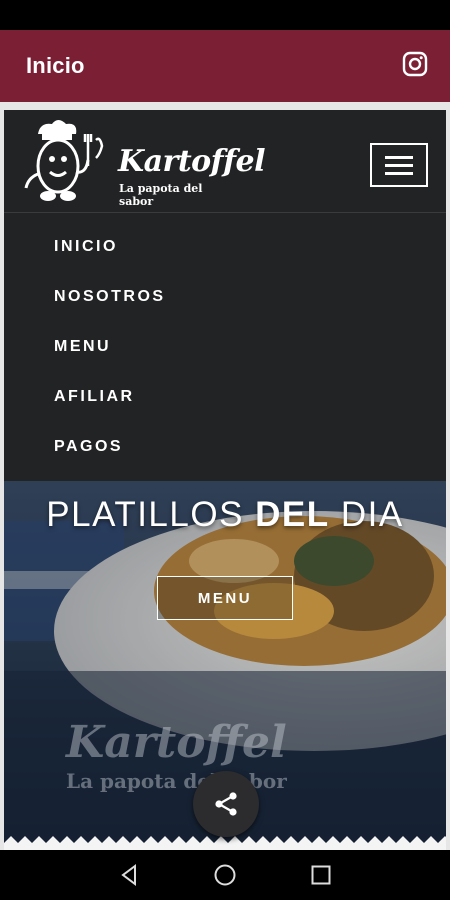  What do you see at coordinates (110, 297) in the screenshot?
I see `nav-item-nosotros: NOSOTROS` at bounding box center [110, 297].